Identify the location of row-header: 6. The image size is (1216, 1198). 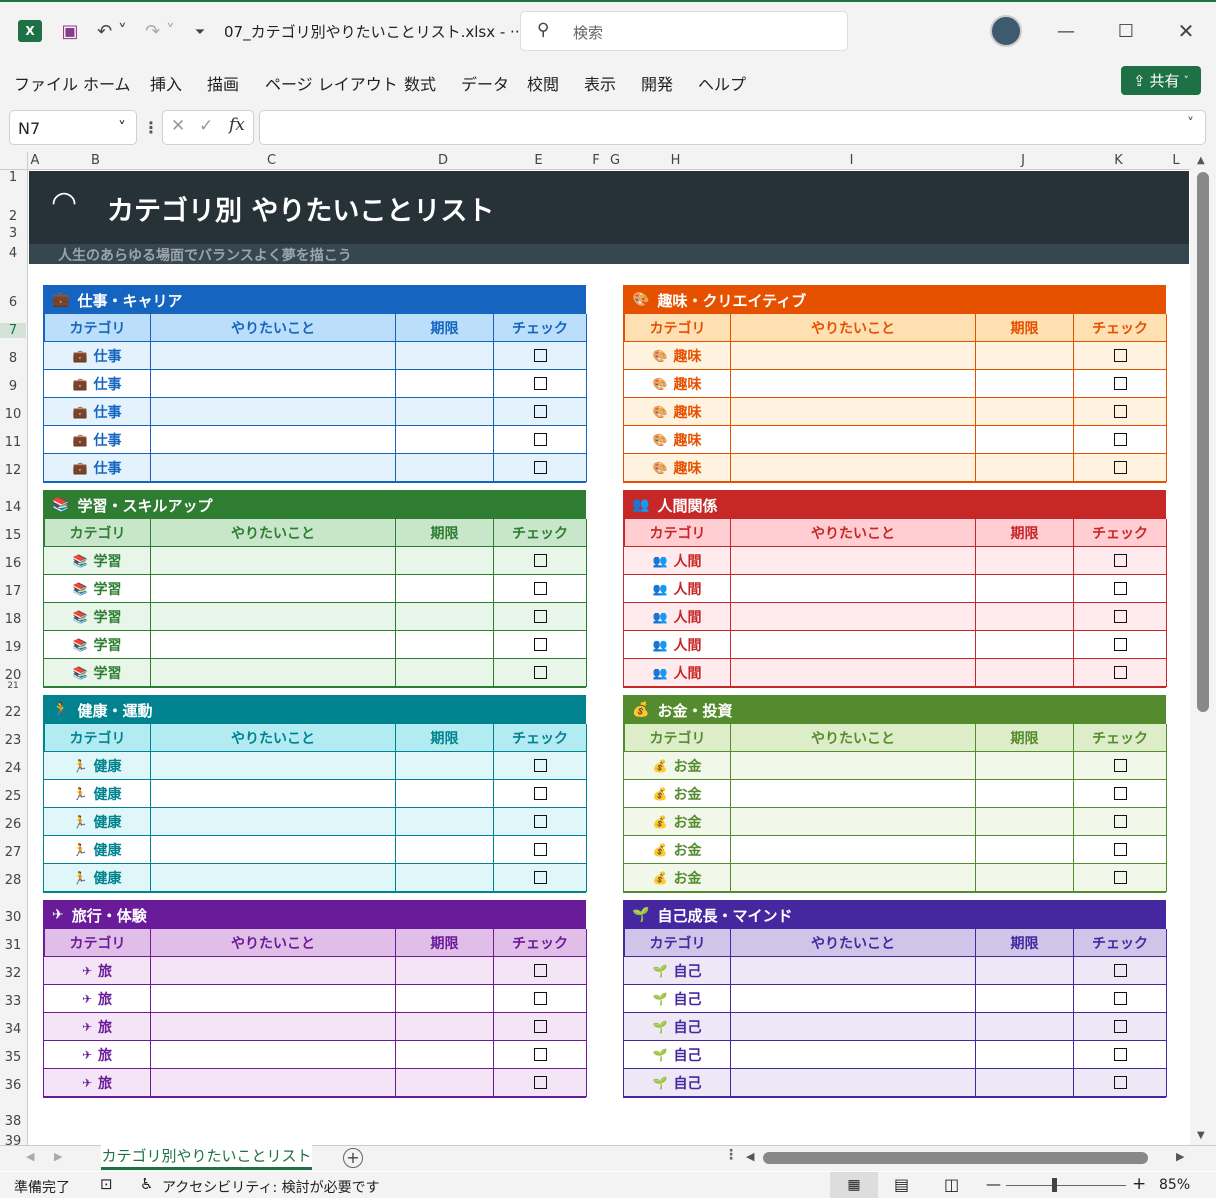
(13, 302).